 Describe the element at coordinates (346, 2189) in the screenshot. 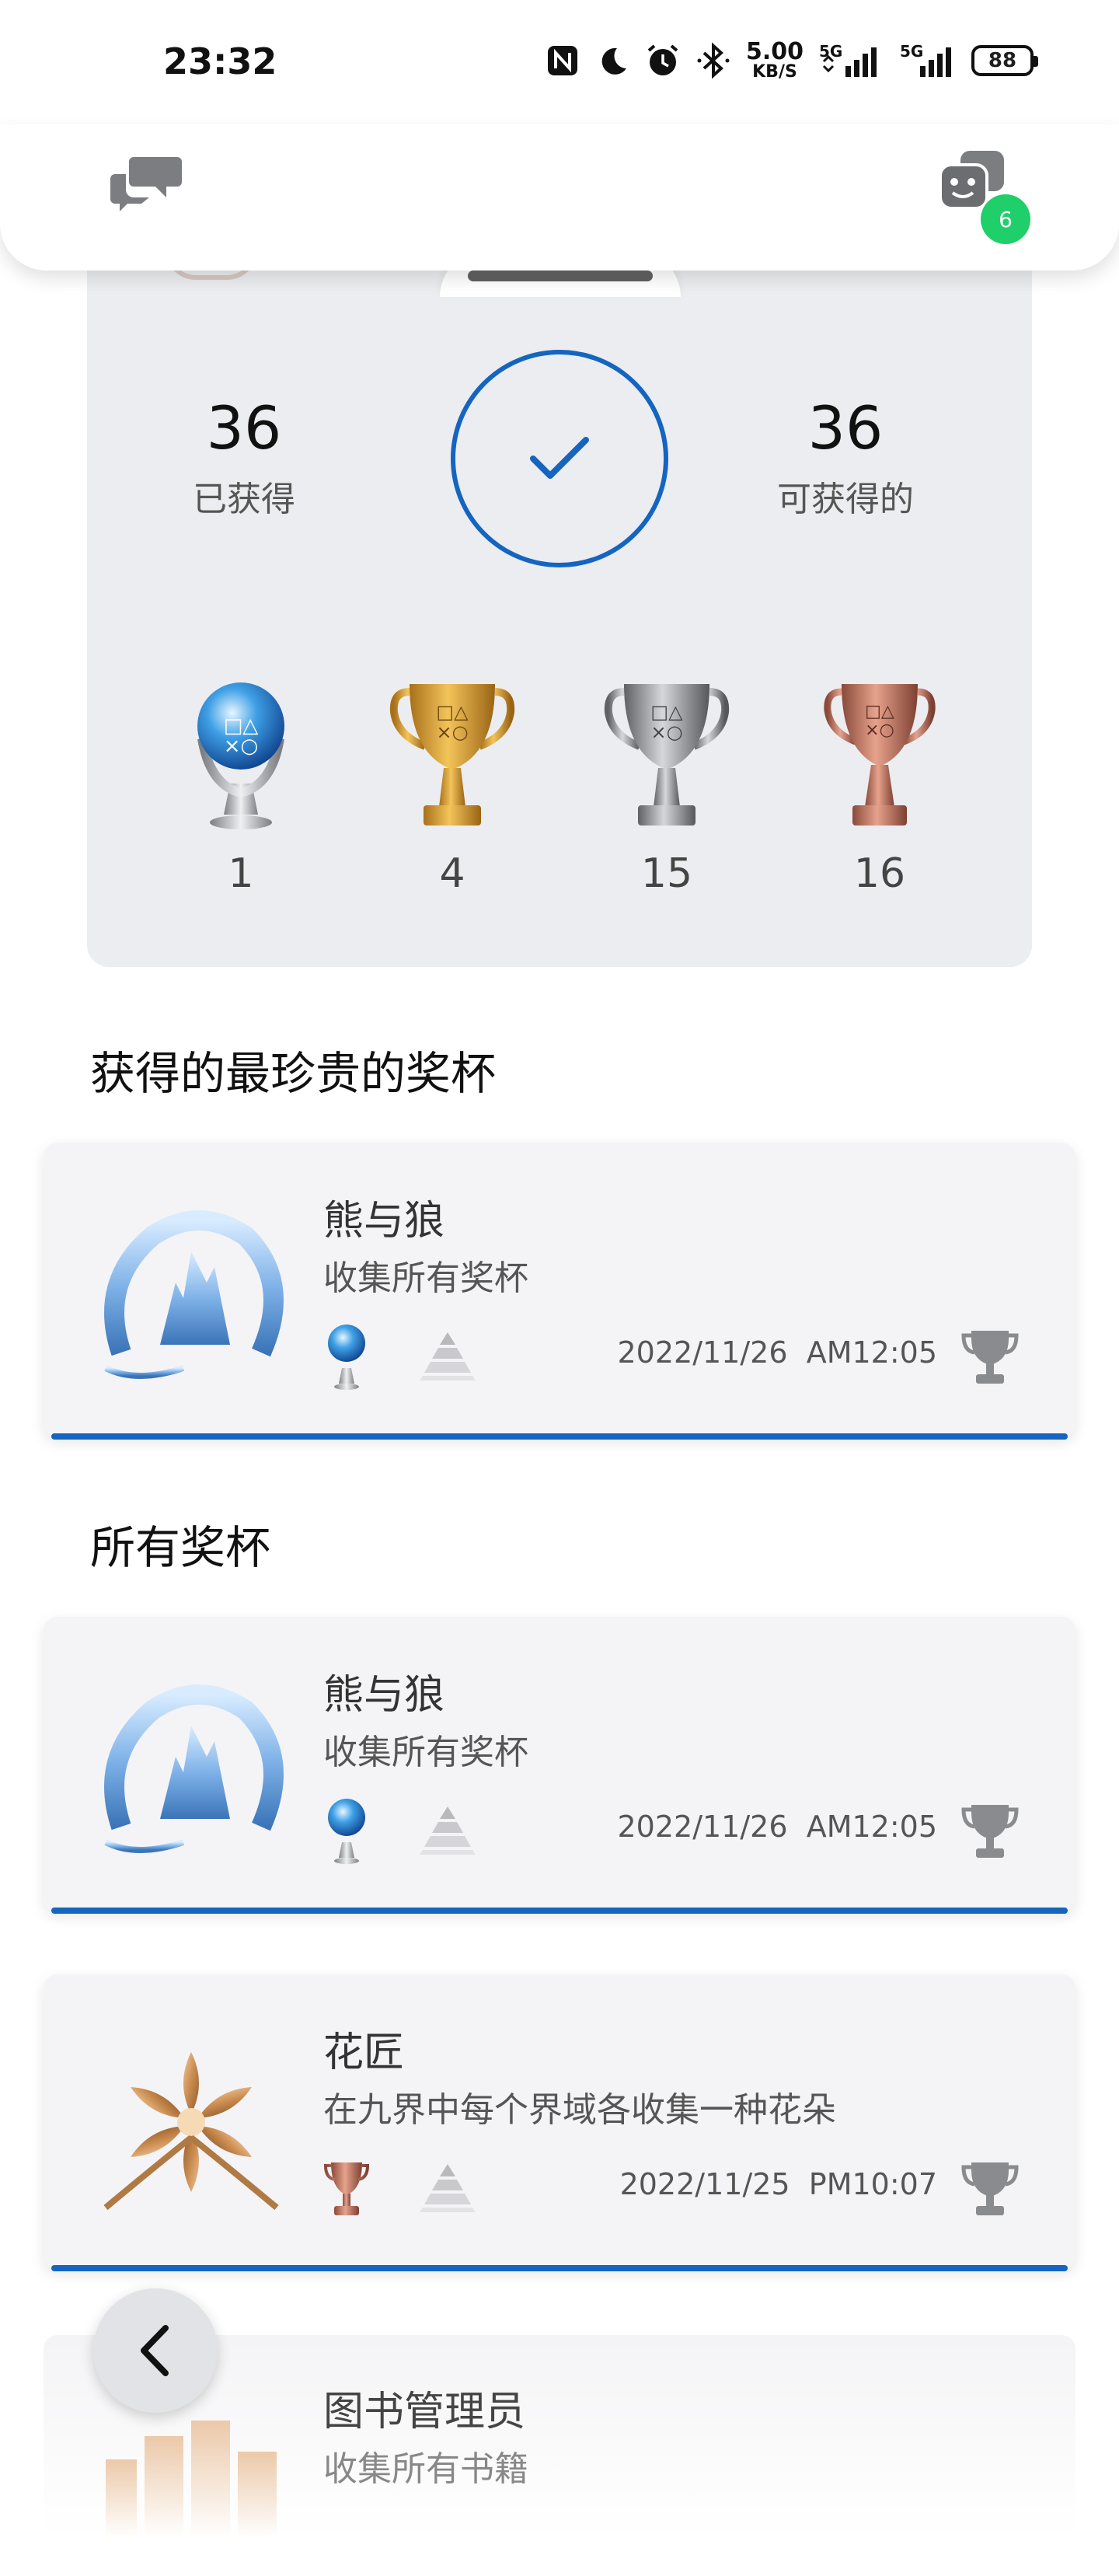

I see `bronze-trophy-icon` at that location.